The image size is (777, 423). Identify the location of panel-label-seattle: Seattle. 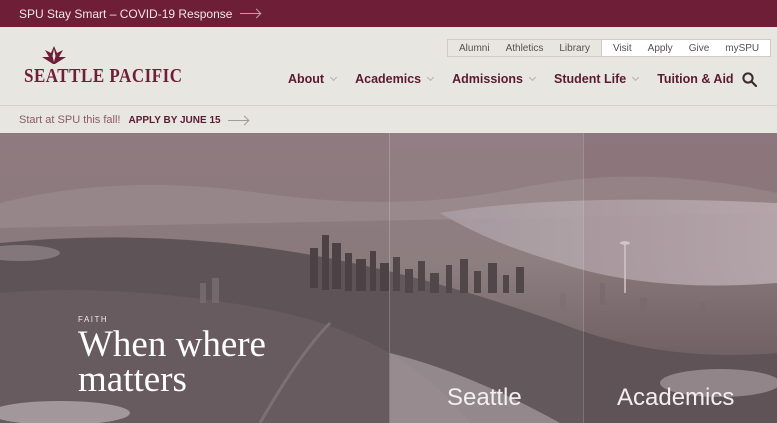
(484, 397).